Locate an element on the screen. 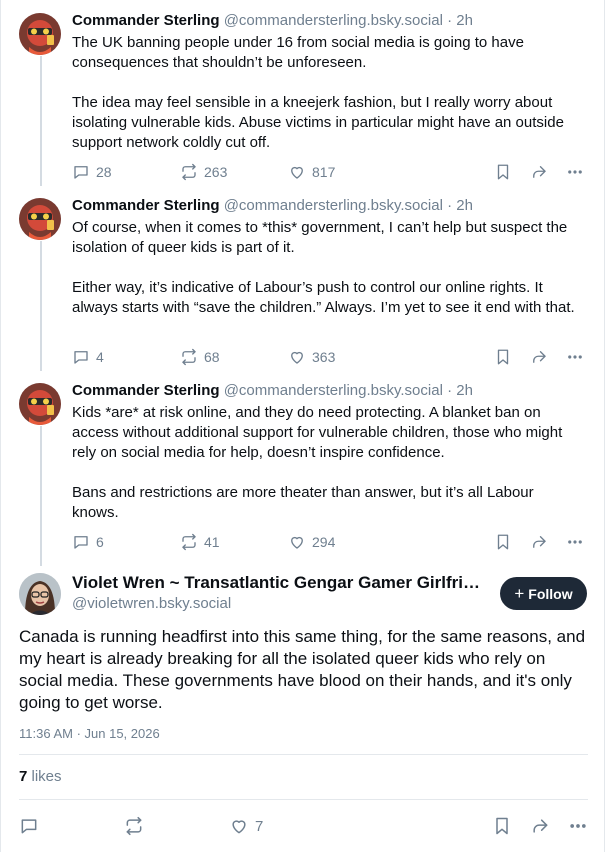 The width and height of the screenshot is (605, 852). repost-button: 41 is located at coordinates (234, 542).